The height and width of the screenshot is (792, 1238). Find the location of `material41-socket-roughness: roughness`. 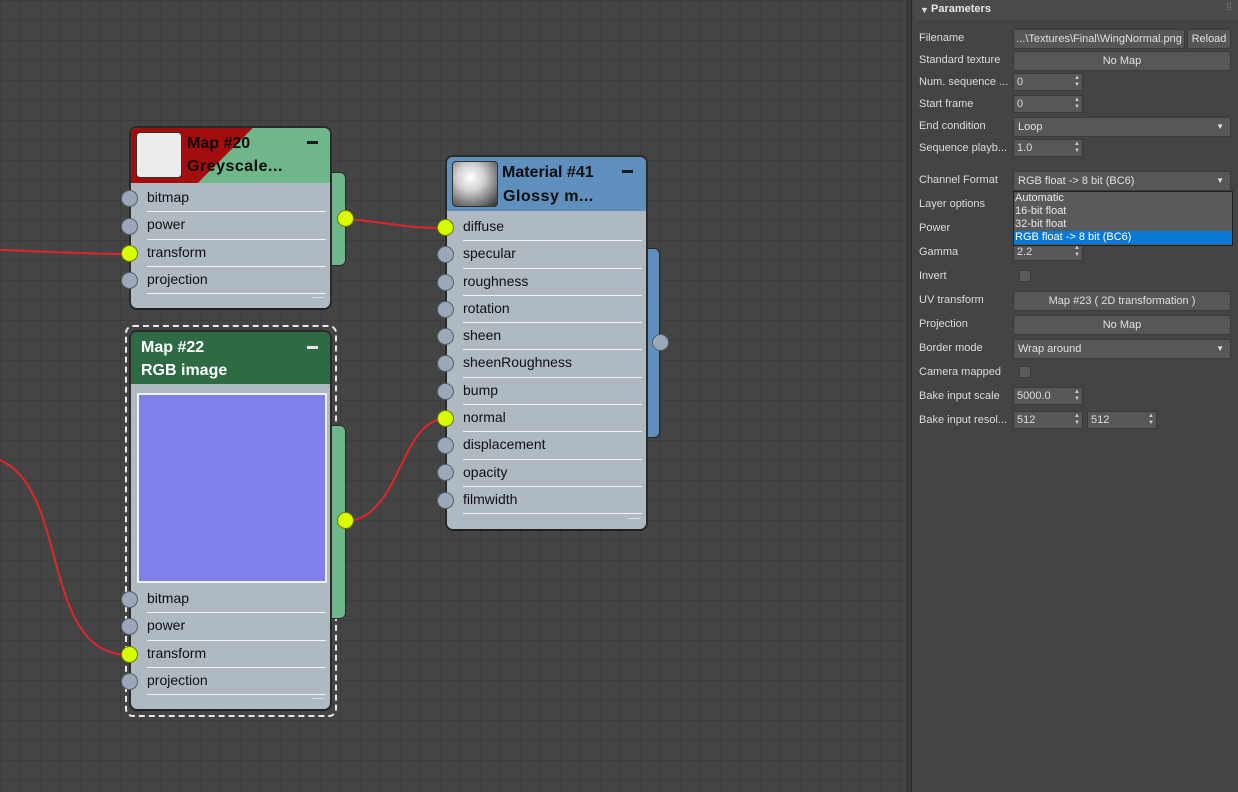

material41-socket-roughness: roughness is located at coordinates (546, 282).